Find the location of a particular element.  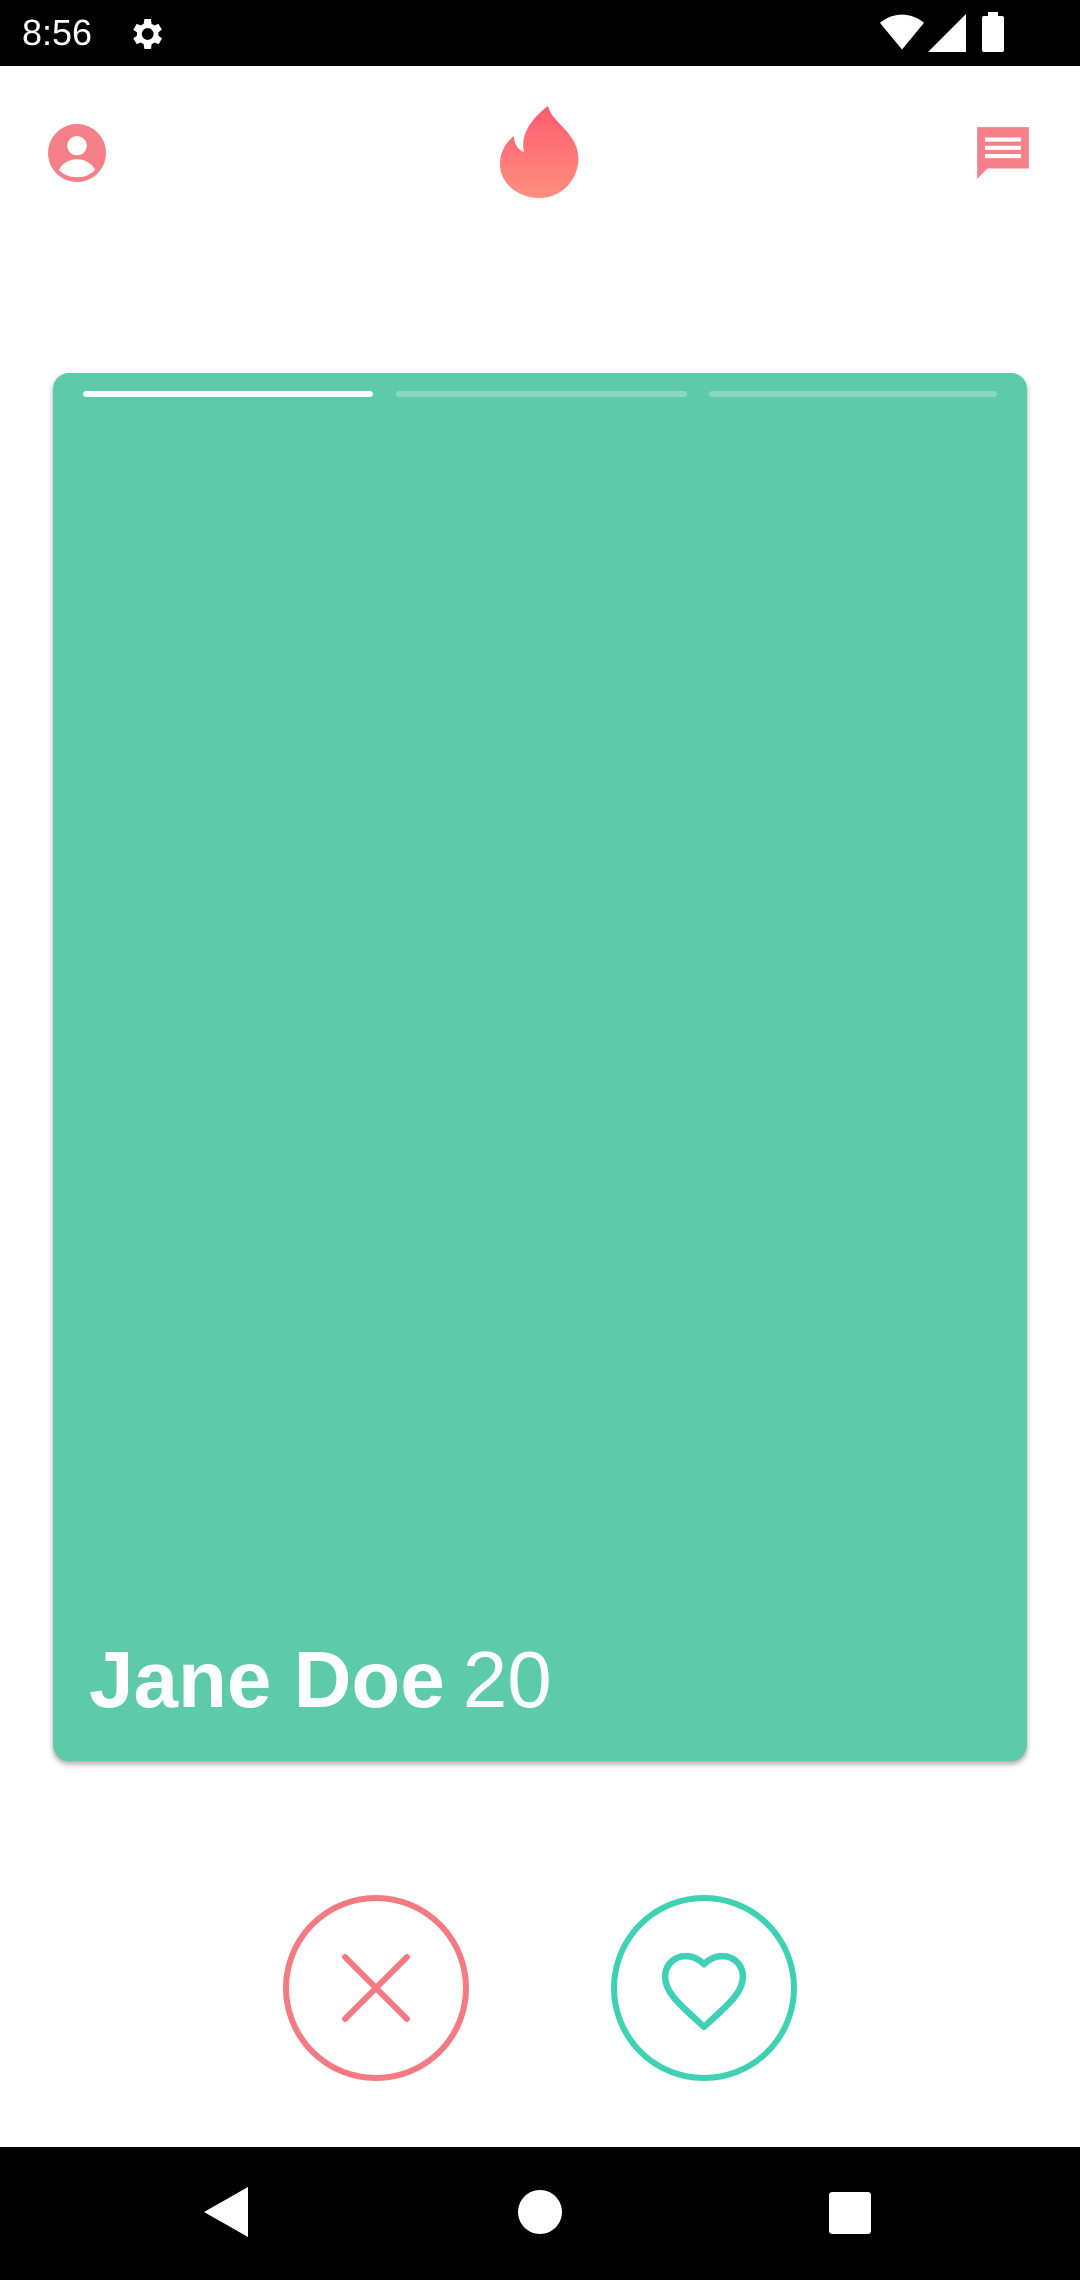

battery-icon is located at coordinates (993, 32).